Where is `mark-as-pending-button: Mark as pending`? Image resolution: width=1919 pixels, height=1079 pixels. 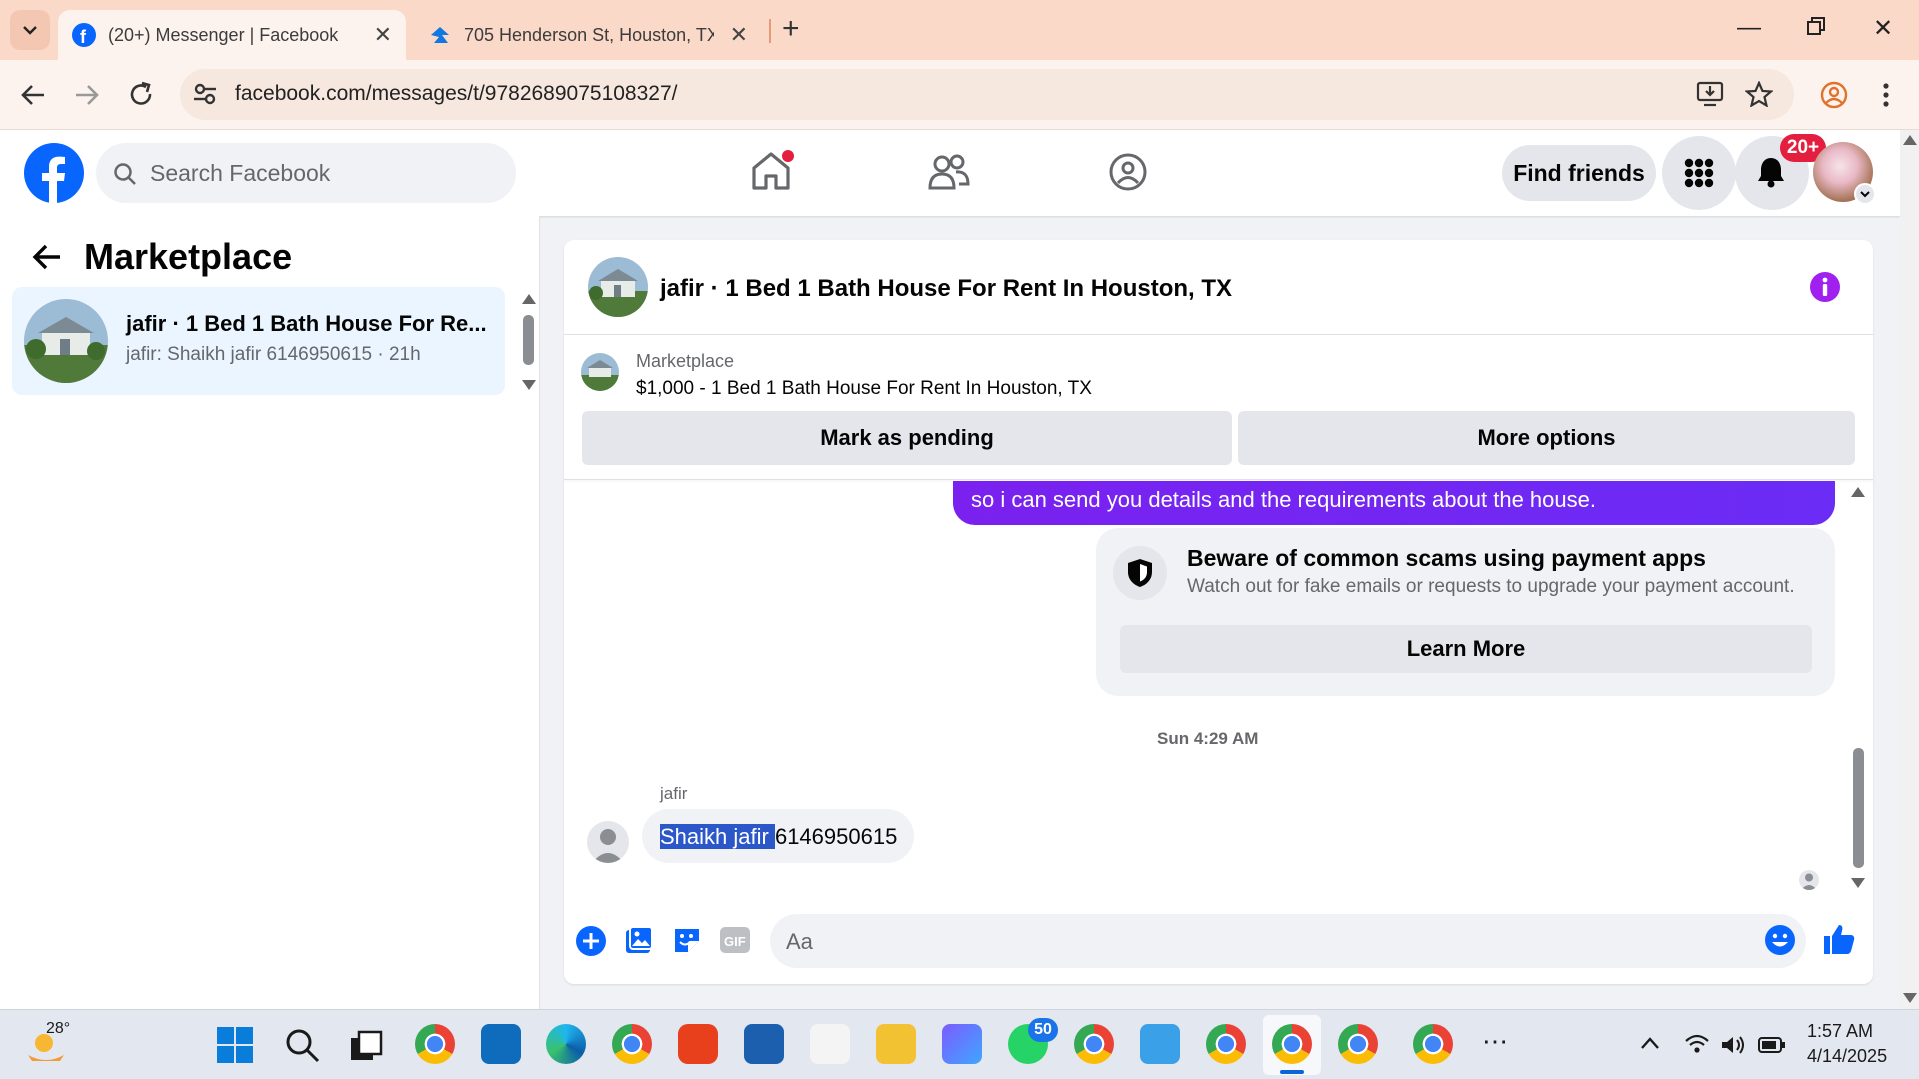
mark-as-pending-button: Mark as pending is located at coordinates (907, 438).